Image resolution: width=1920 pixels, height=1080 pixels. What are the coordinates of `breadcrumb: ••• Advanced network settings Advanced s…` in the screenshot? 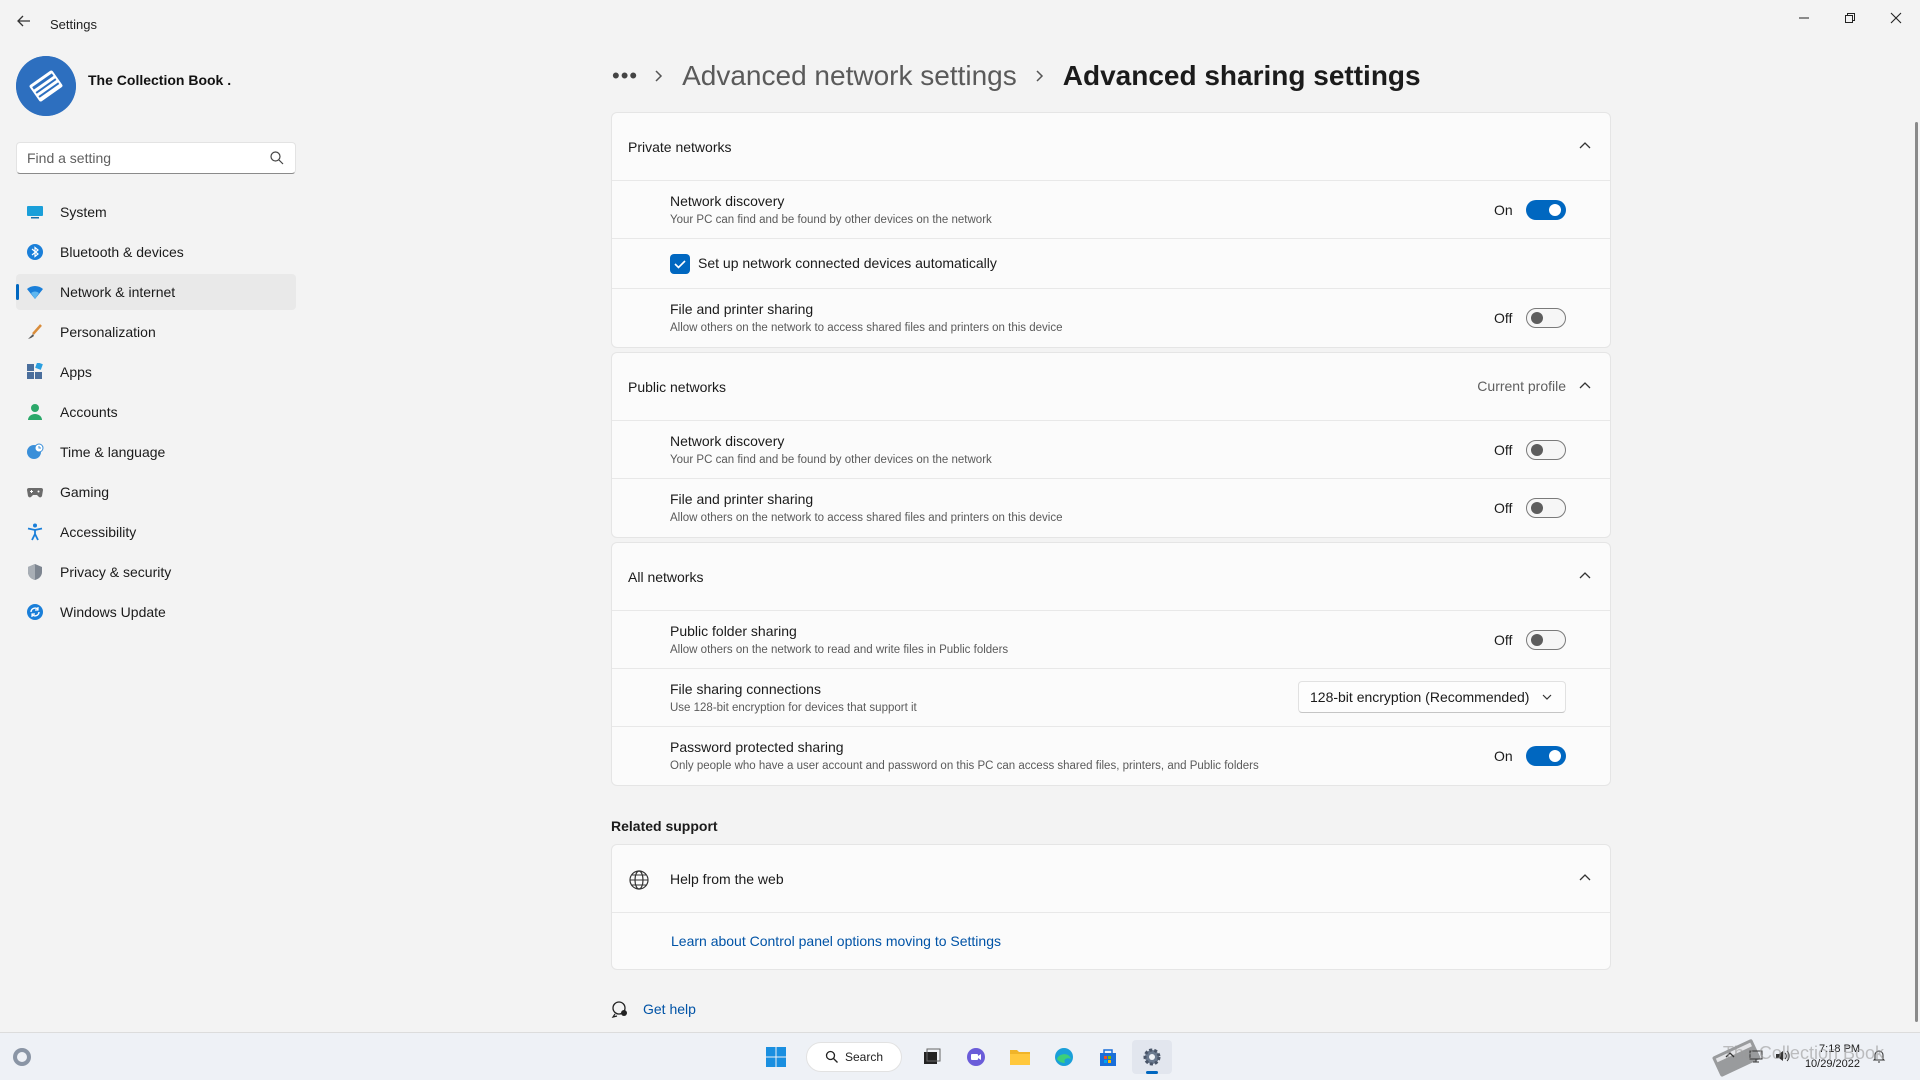 It's located at (1016, 76).